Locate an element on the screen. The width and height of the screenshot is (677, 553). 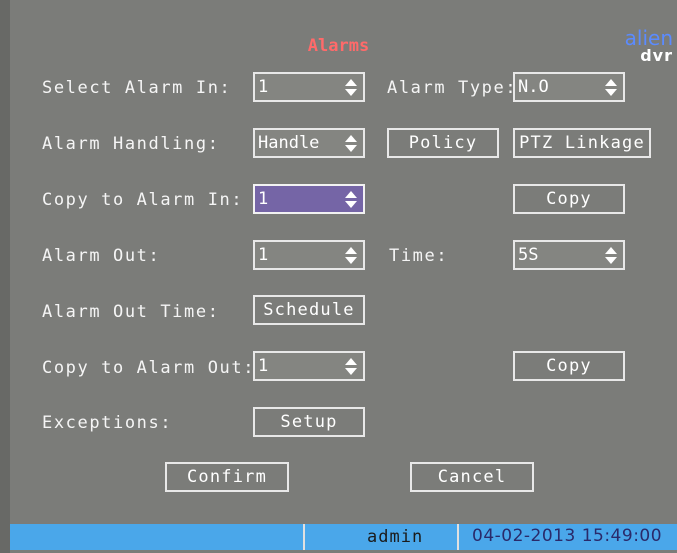
copy-to-alarm-in-dropdown: 1 is located at coordinates (309, 199).